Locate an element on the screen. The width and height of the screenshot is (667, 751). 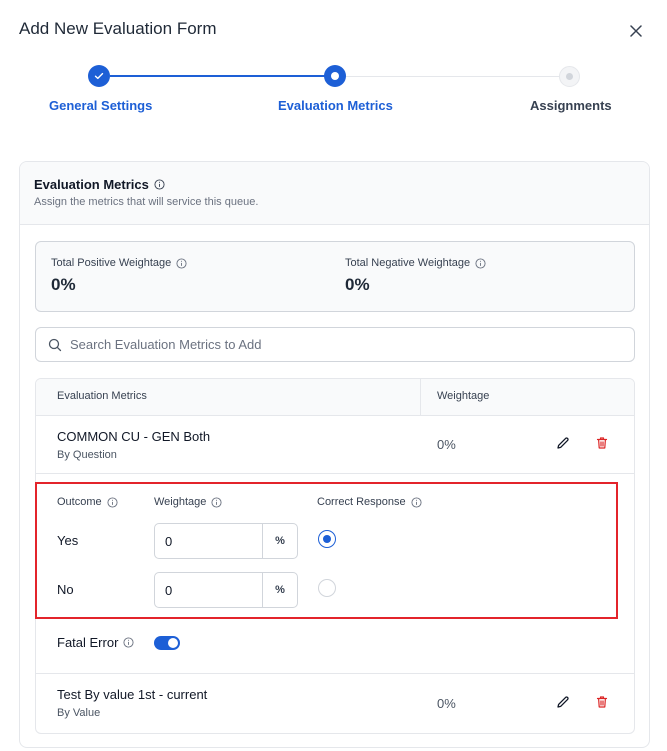
total-negative-value: 0% is located at coordinates (357, 284).